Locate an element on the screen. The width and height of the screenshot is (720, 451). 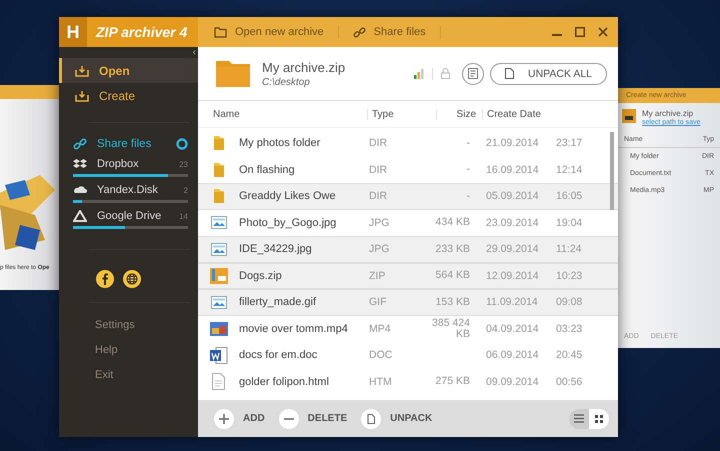
table-row: On flashing DIR - 16.09.2014 12:14 is located at coordinates (408, 169).